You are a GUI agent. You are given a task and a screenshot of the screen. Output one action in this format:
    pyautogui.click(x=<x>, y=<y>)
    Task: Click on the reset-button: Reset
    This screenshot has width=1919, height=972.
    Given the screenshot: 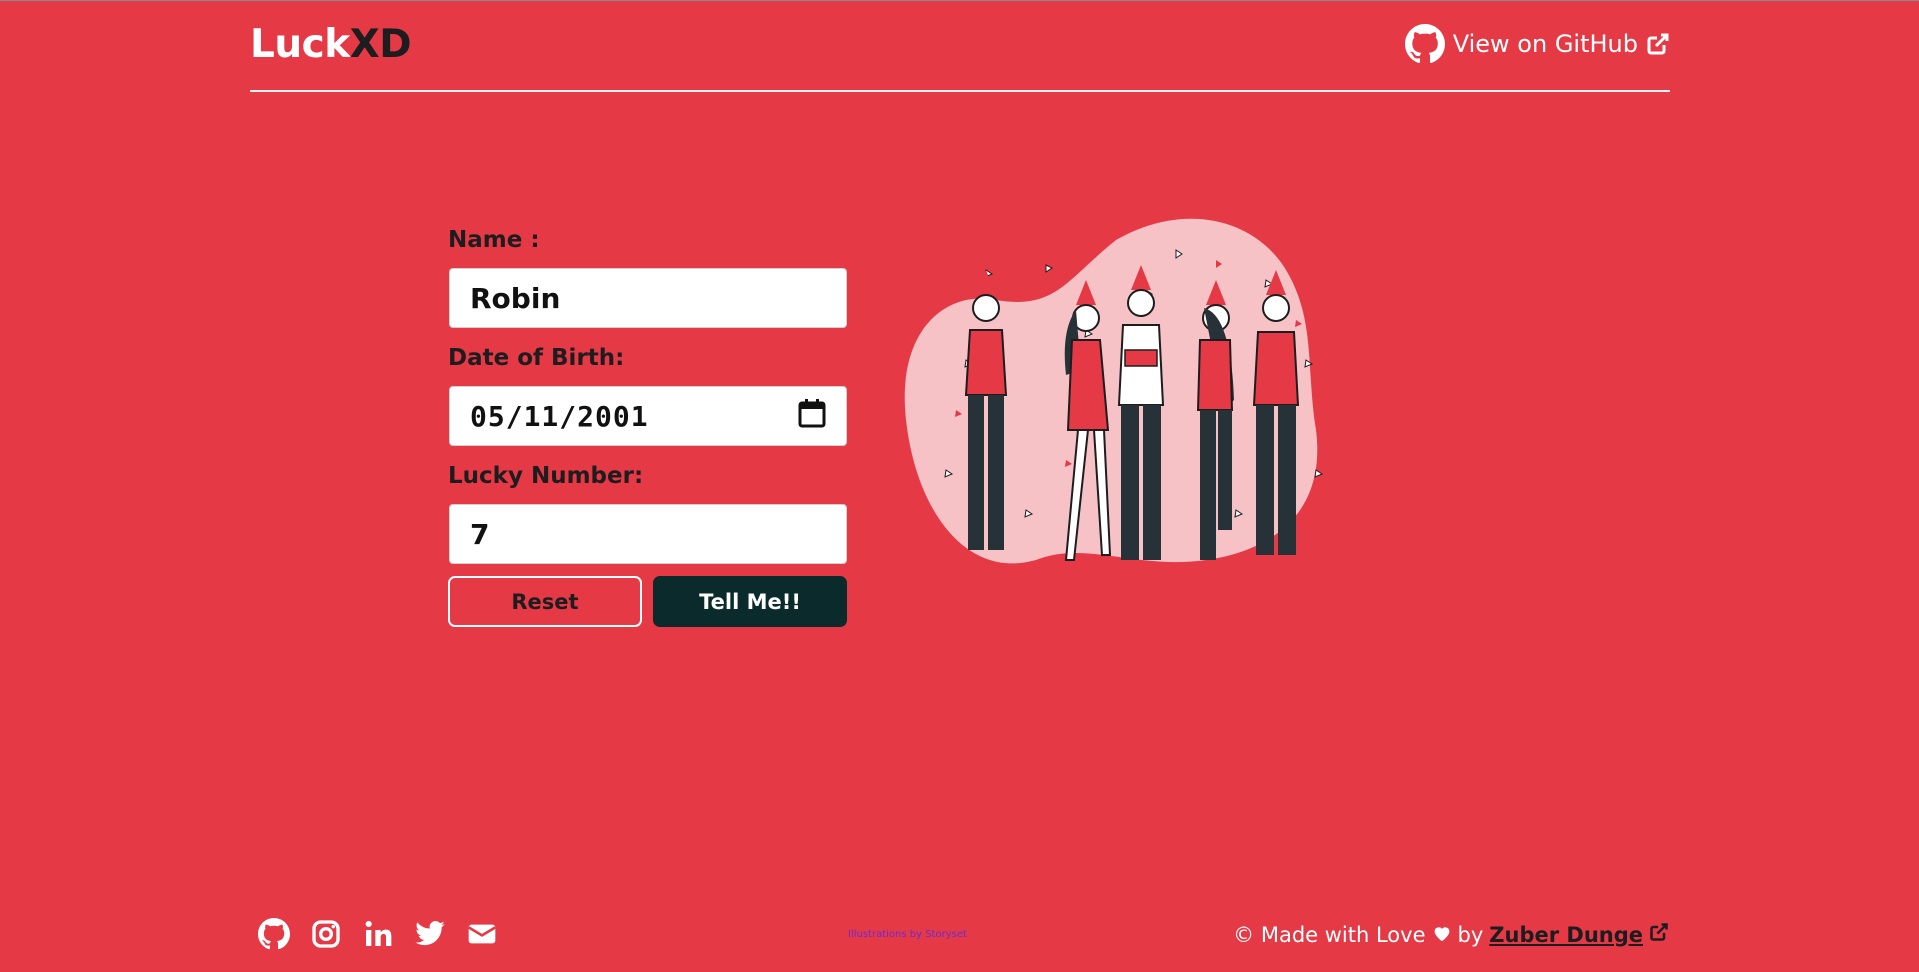 What is the action you would take?
    pyautogui.click(x=545, y=601)
    